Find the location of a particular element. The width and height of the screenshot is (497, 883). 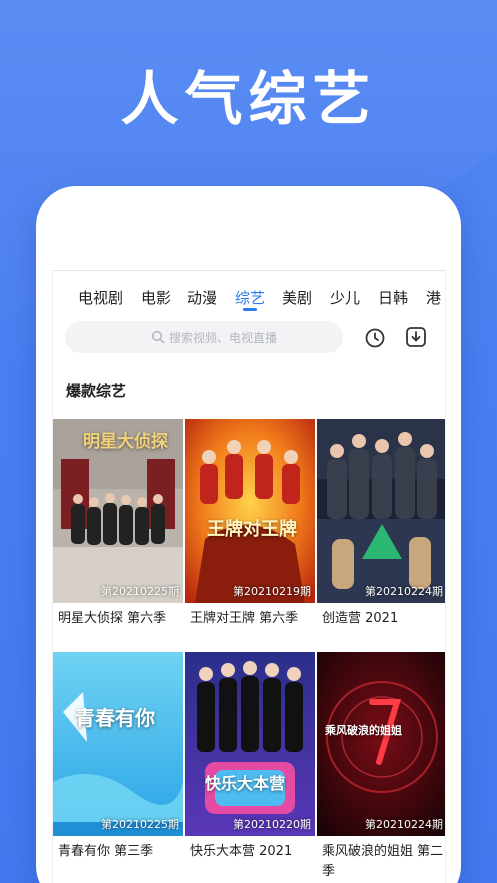

poster-image: 第20210224期 is located at coordinates (381, 511).